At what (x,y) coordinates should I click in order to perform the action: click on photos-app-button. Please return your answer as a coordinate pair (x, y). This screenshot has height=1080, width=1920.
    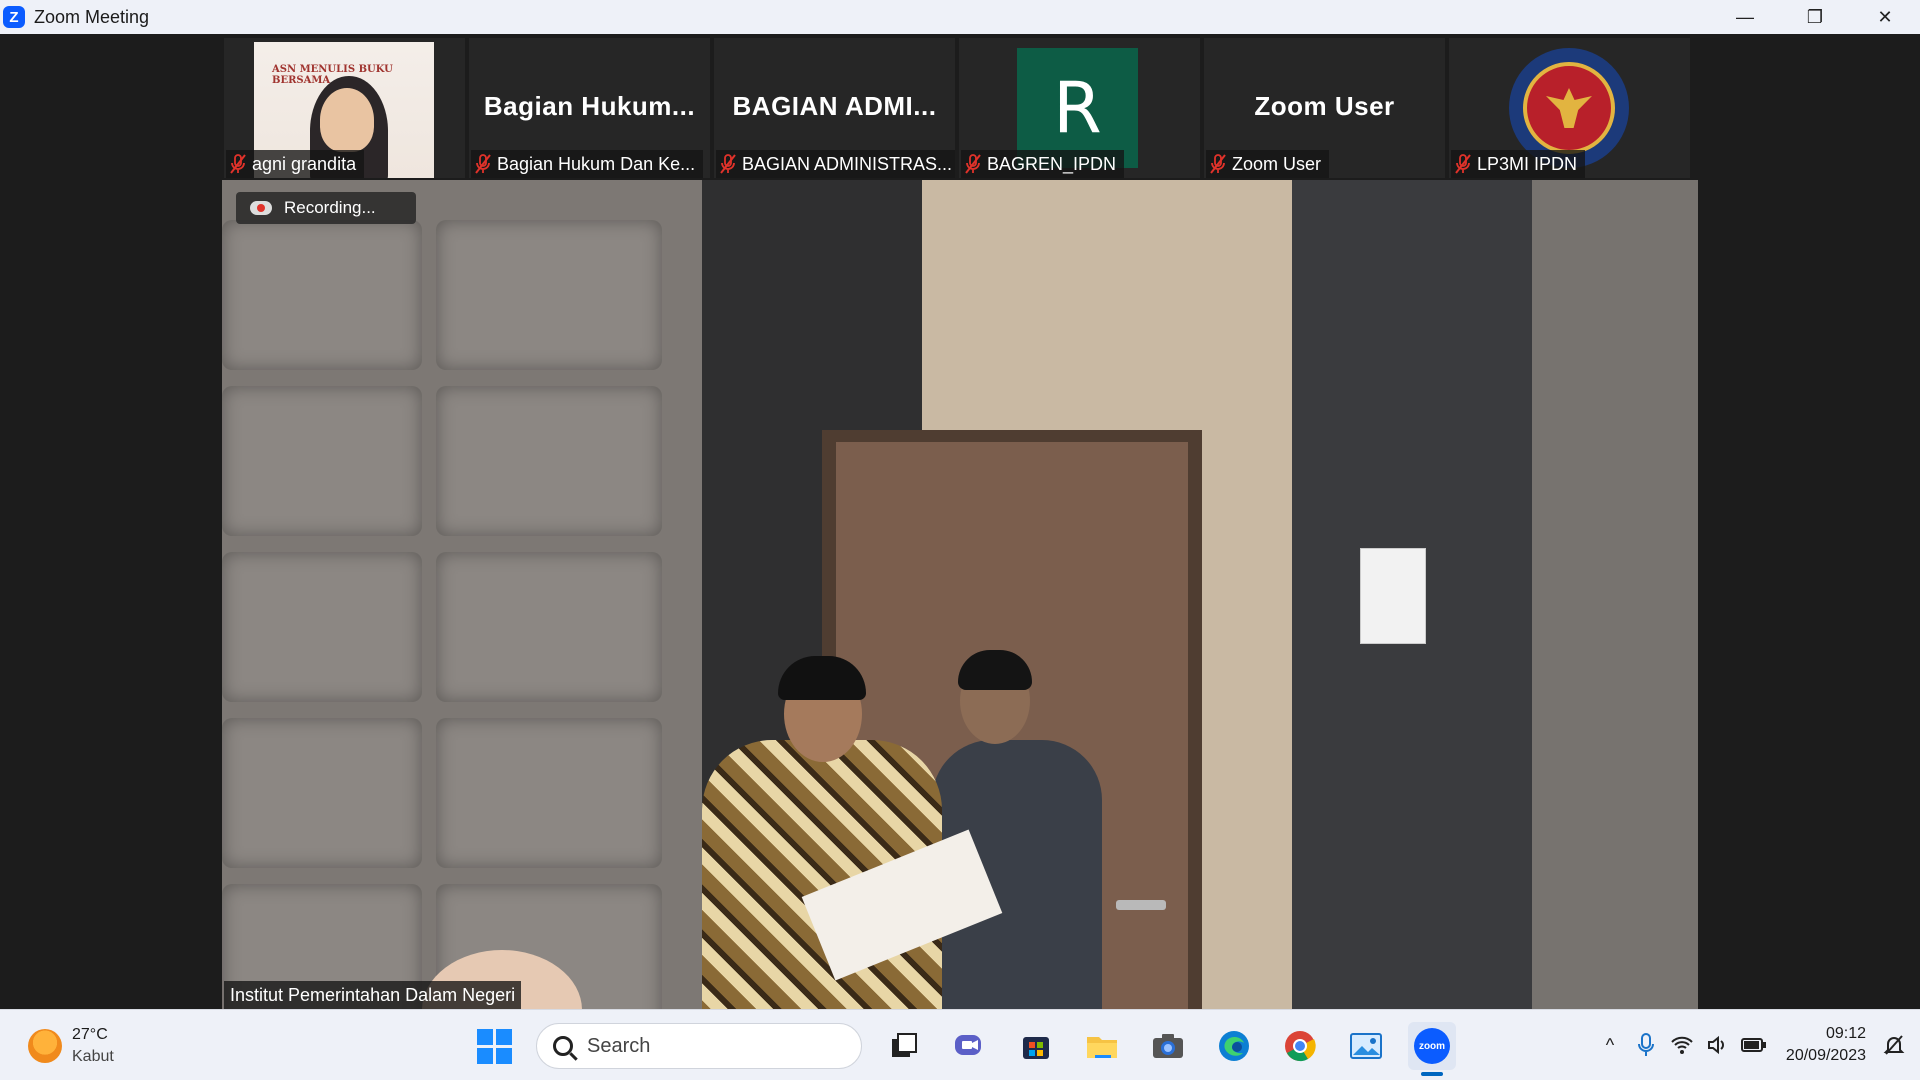
    Looking at the image, I should click on (1366, 1046).